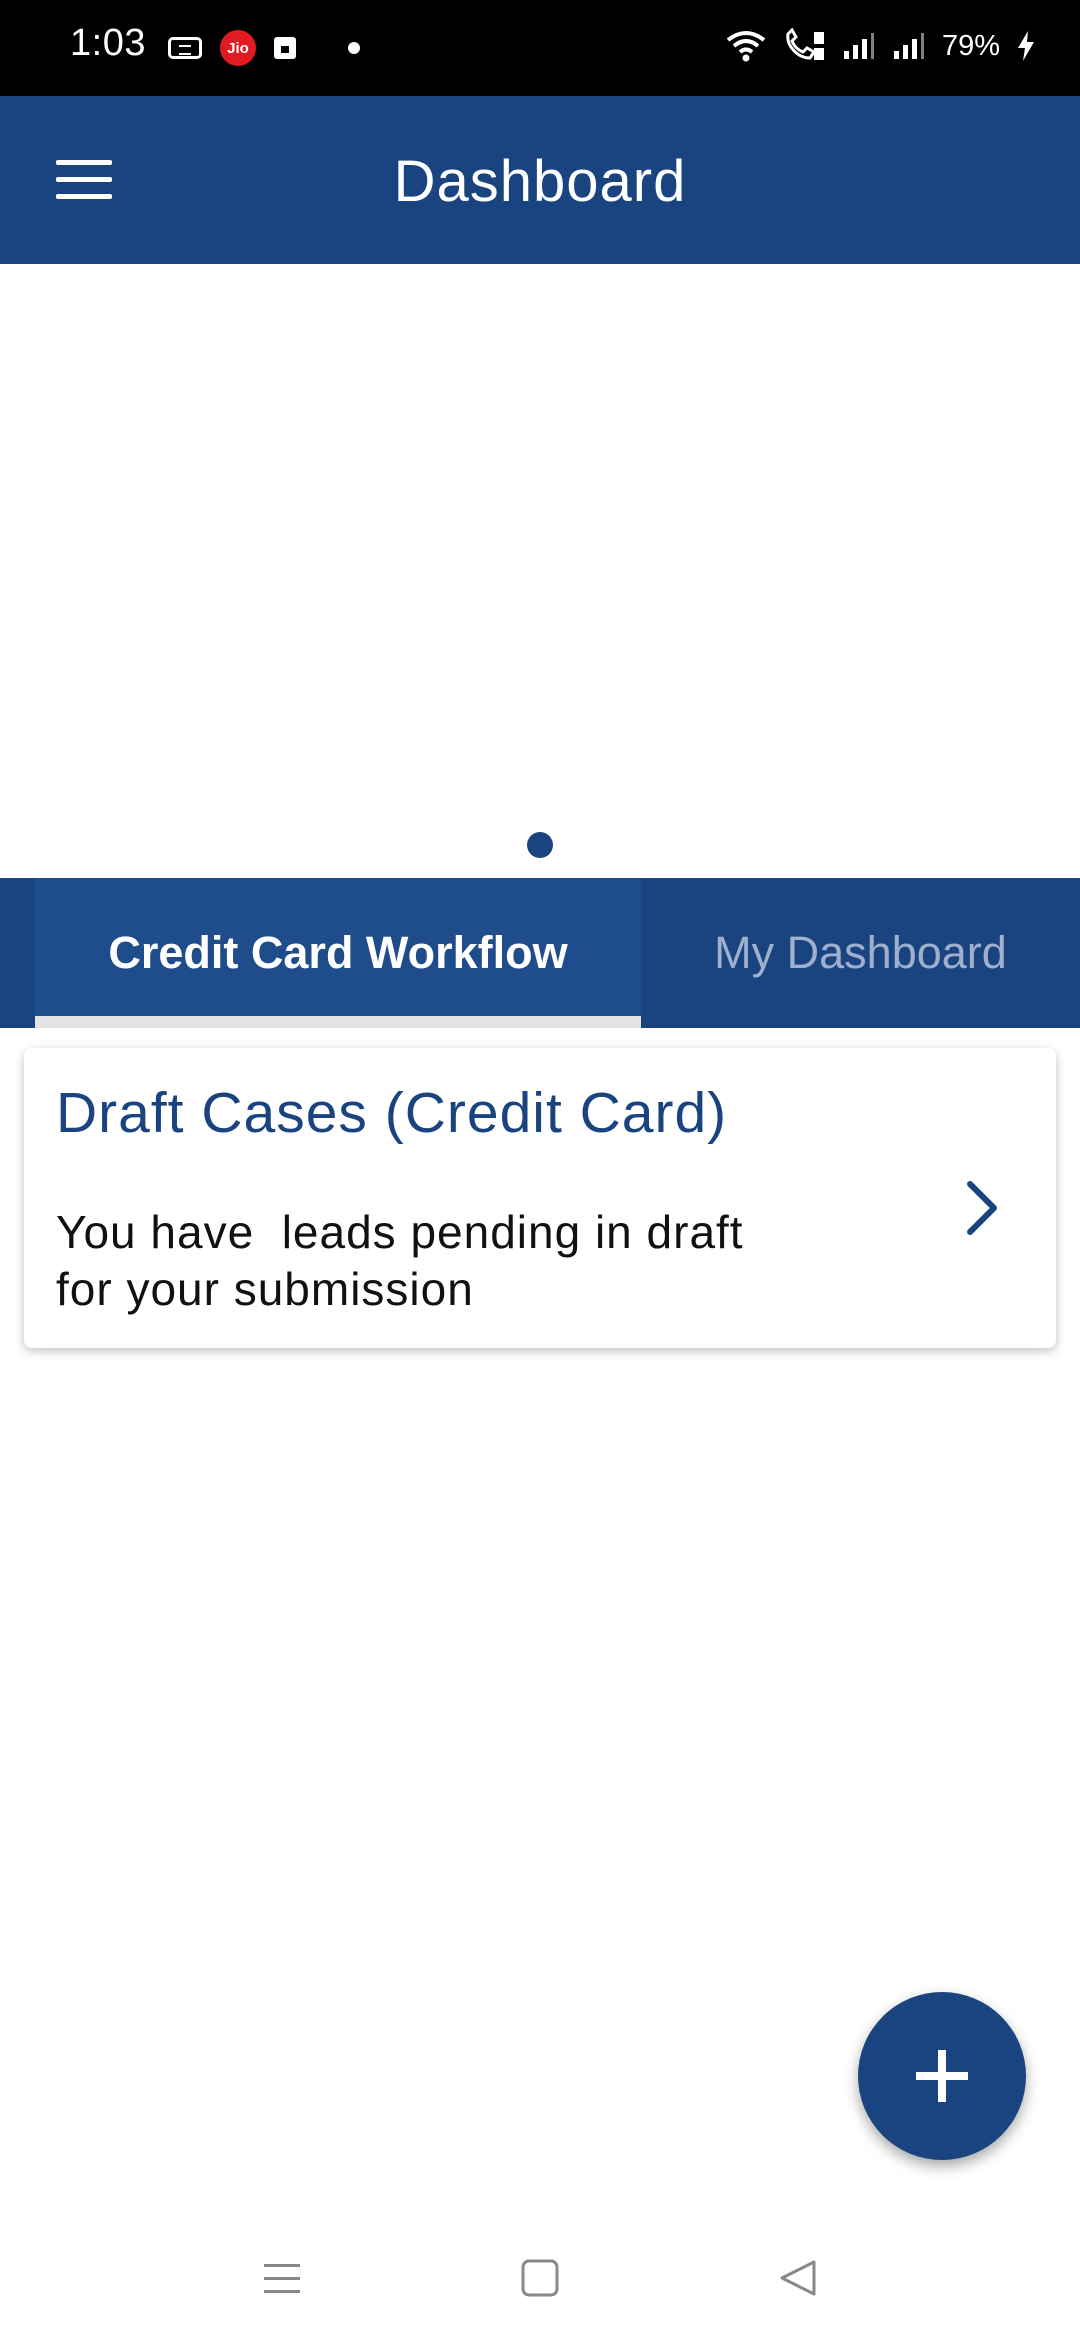  I want to click on status-bar: 1:03 Jio 79%, so click(540, 48).